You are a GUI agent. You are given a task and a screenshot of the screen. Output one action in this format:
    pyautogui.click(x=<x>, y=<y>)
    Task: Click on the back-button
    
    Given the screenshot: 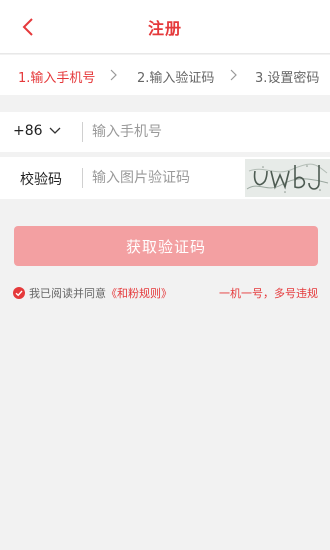 What is the action you would take?
    pyautogui.click(x=28, y=27)
    